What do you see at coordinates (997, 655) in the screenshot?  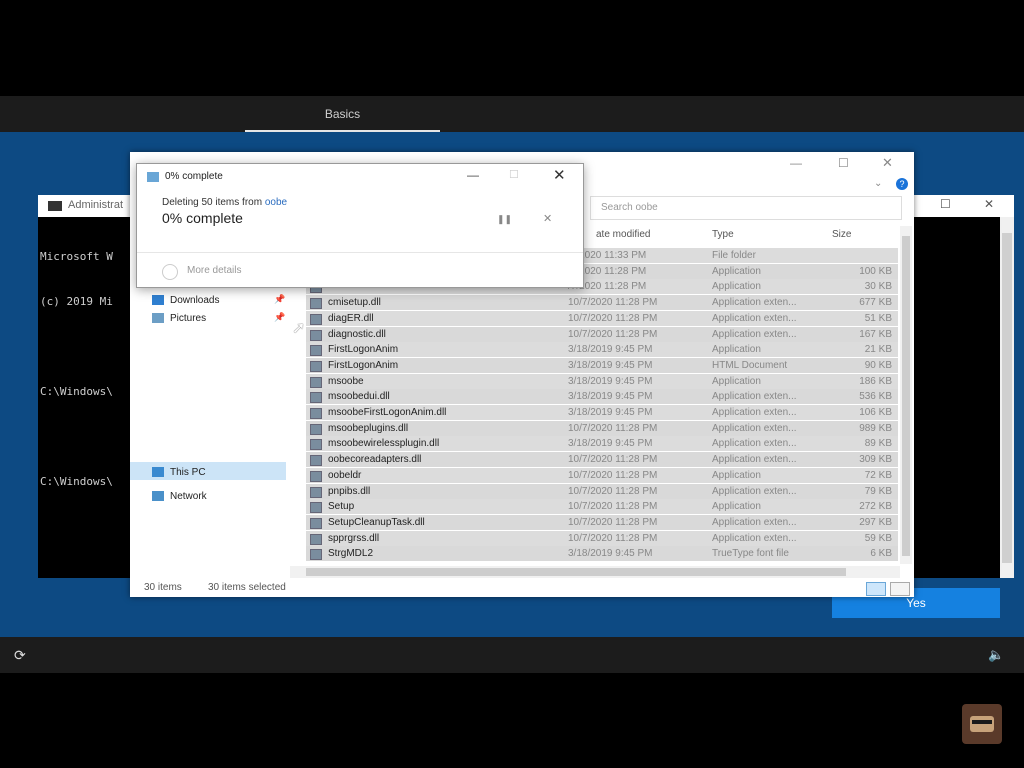 I see `volume-icon: 🔈` at bounding box center [997, 655].